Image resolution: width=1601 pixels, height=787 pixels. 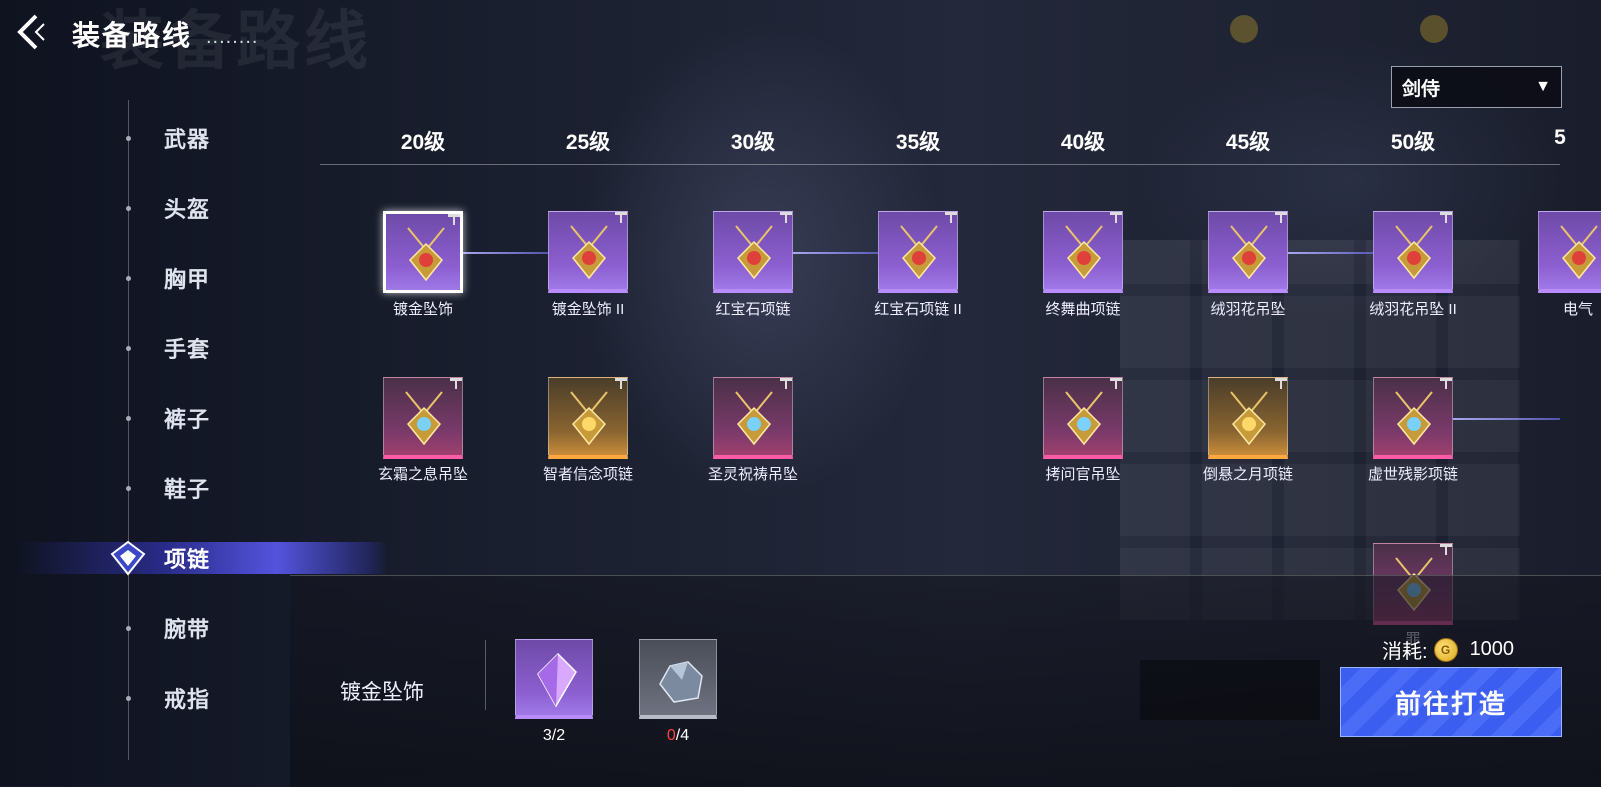 I want to click on equipment-name: 终舞曲项链, so click(x=1083, y=309).